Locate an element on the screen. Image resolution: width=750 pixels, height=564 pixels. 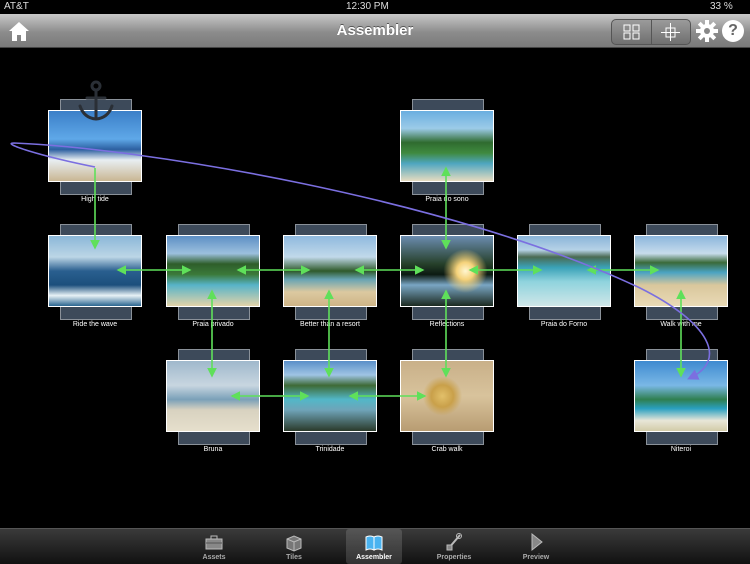
tile-bruna: Bruna is located at coordinates (213, 401).